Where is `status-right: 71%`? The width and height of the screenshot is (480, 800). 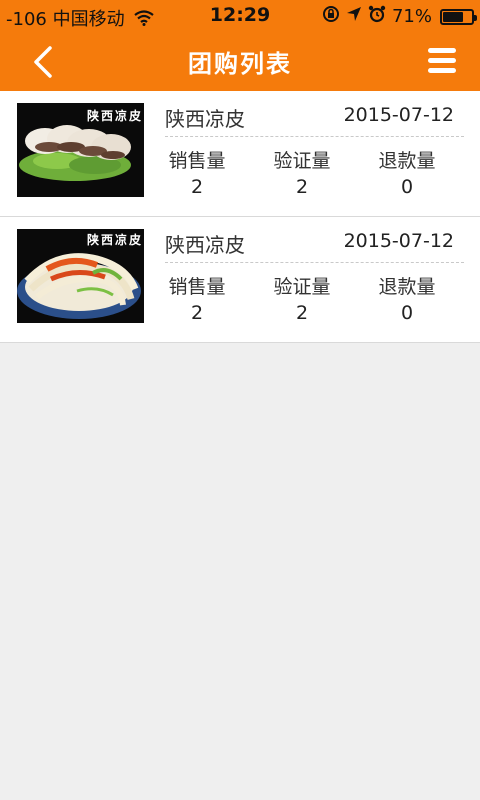
status-right: 71% is located at coordinates (399, 16).